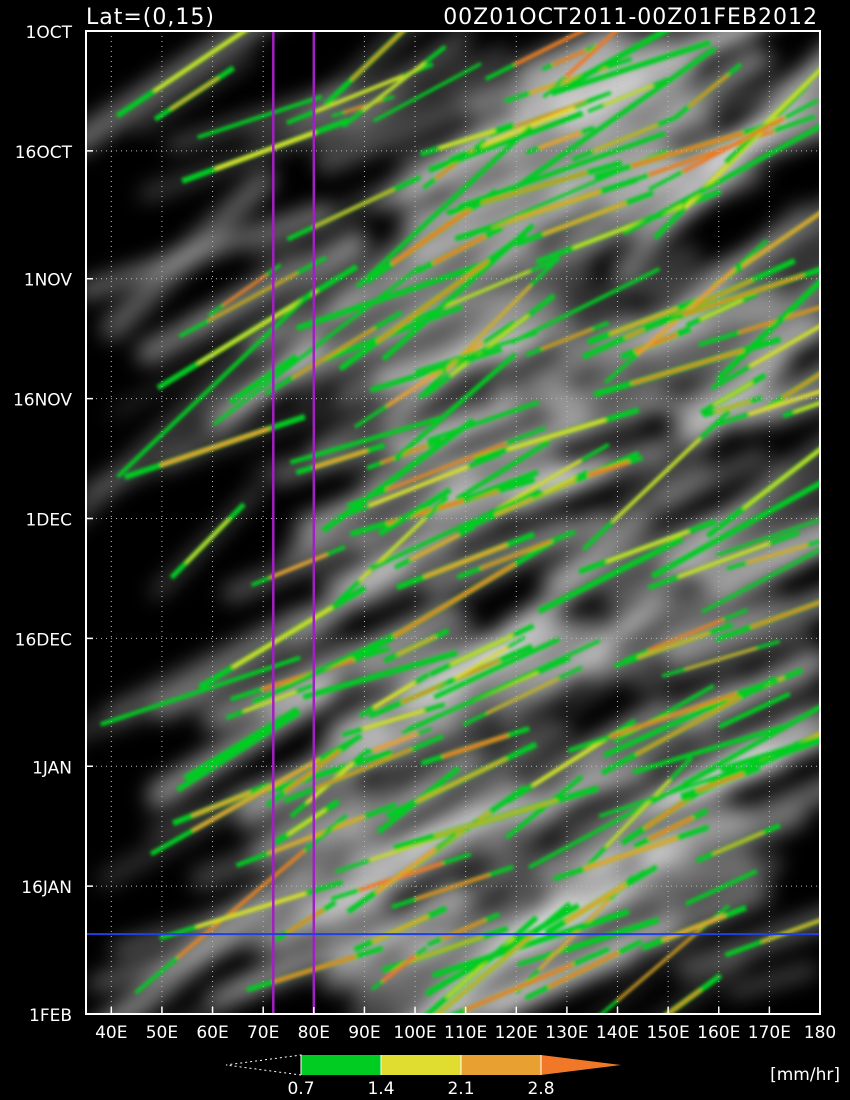  What do you see at coordinates (46, 888) in the screenshot?
I see `y-tick-label: 16JAN` at bounding box center [46, 888].